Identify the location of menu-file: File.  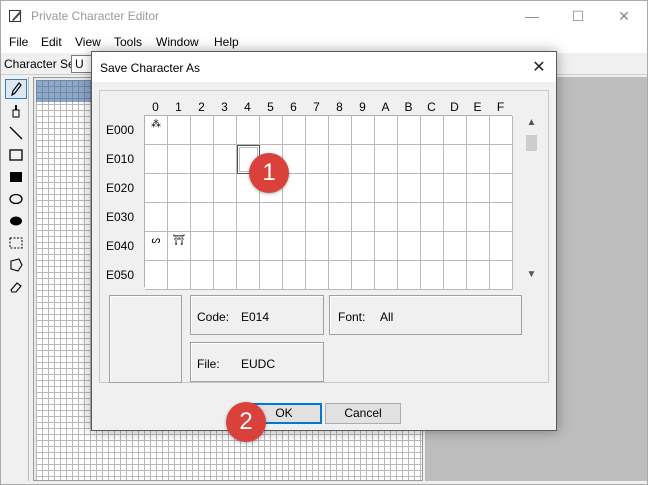
(18, 42).